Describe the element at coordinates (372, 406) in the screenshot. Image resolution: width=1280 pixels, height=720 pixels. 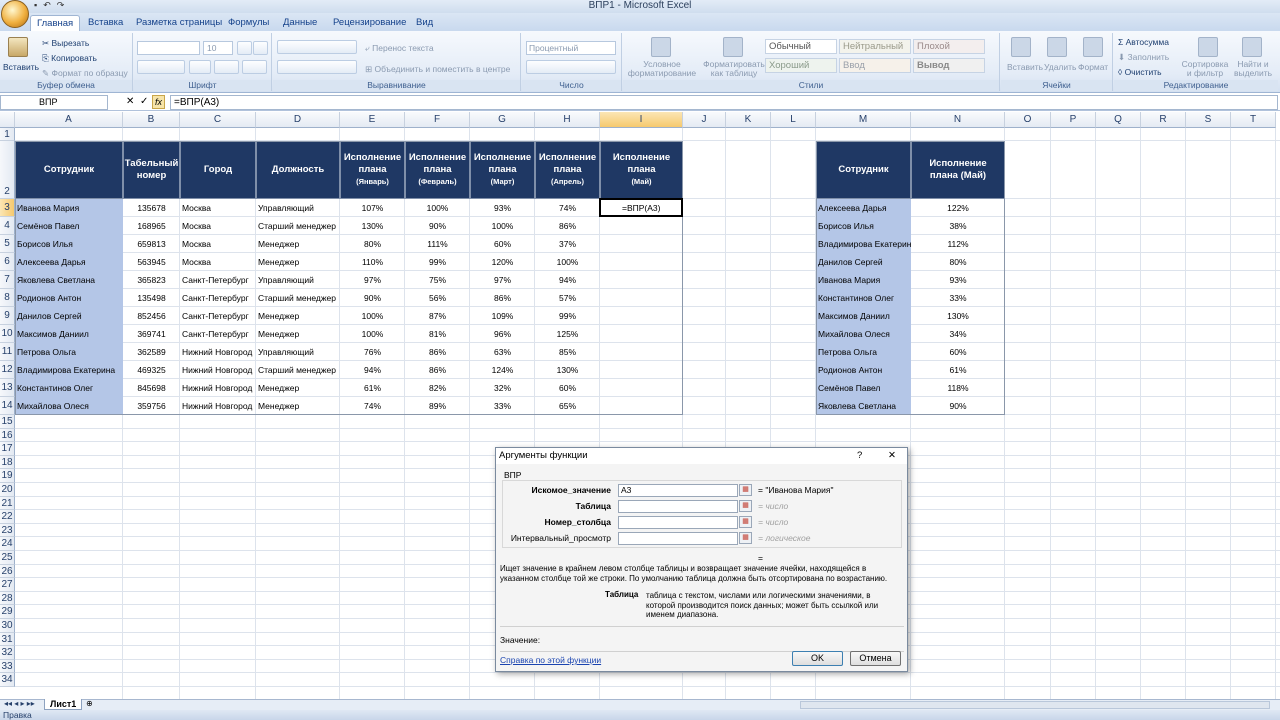
I see `table-cell: 74%` at that location.